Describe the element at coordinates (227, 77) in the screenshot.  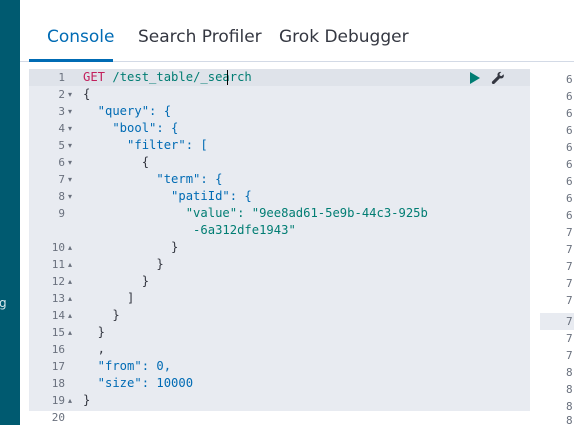
I see `text-cursor` at that location.